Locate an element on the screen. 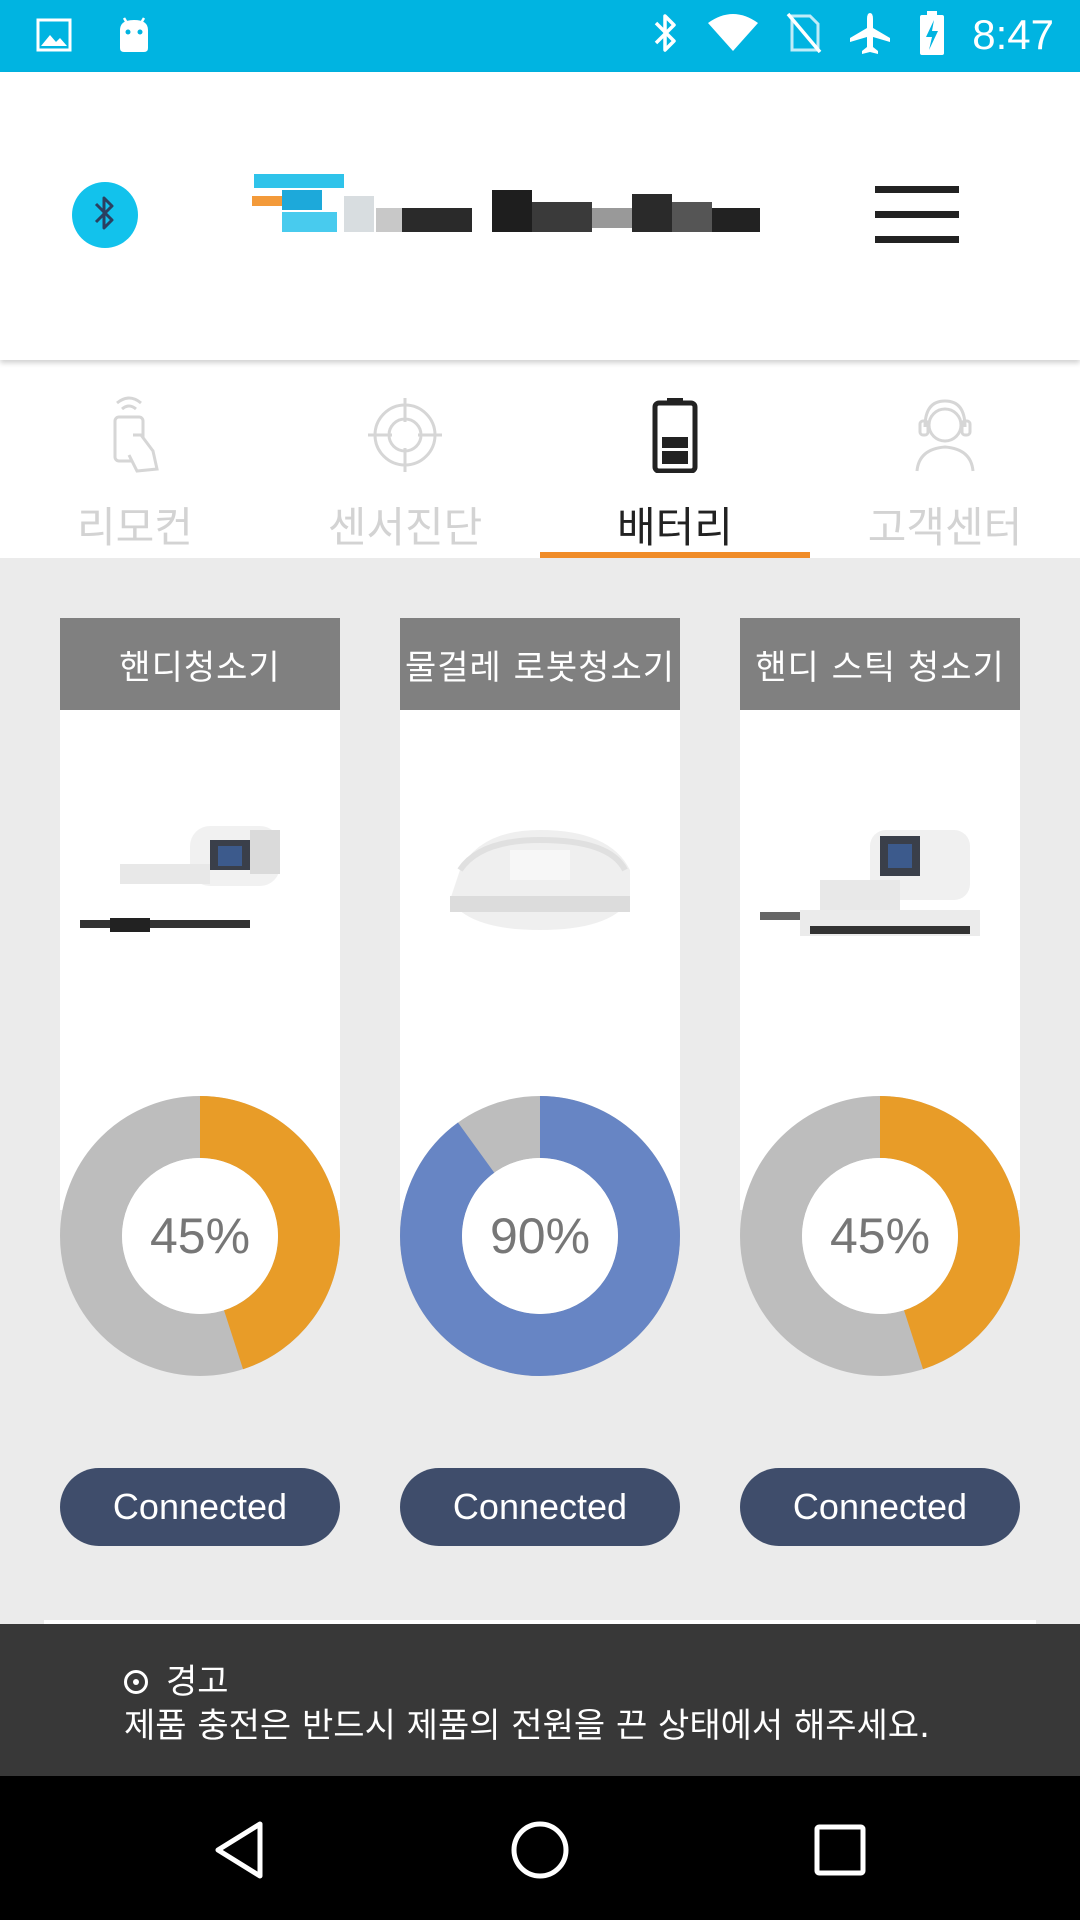 This screenshot has width=1080, height=1920. target-icon is located at coordinates (405, 435).